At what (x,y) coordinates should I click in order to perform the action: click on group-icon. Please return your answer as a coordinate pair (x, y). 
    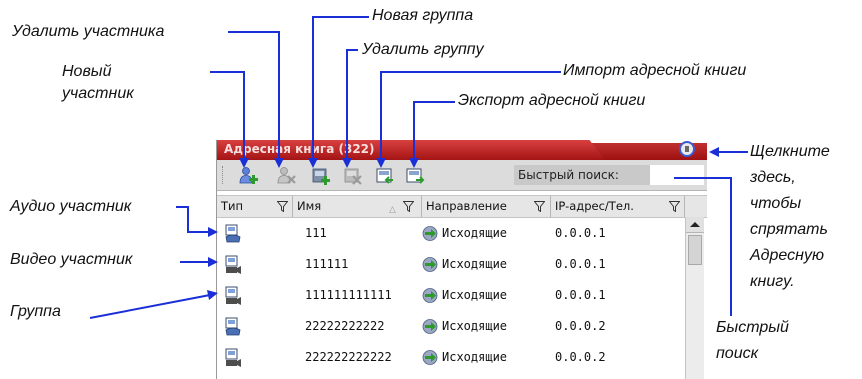
    Looking at the image, I should click on (233, 295).